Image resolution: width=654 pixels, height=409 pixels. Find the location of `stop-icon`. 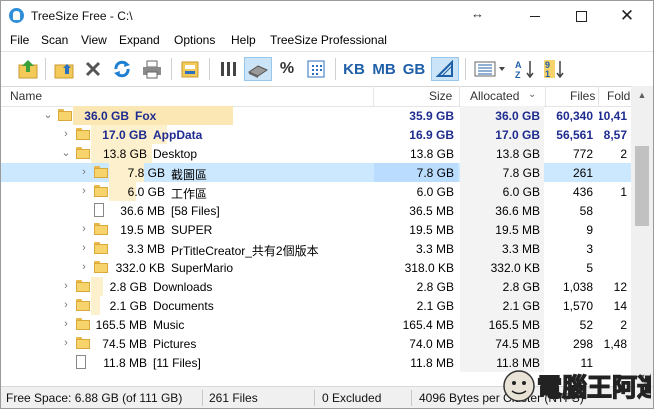

stop-icon is located at coordinates (93, 69).